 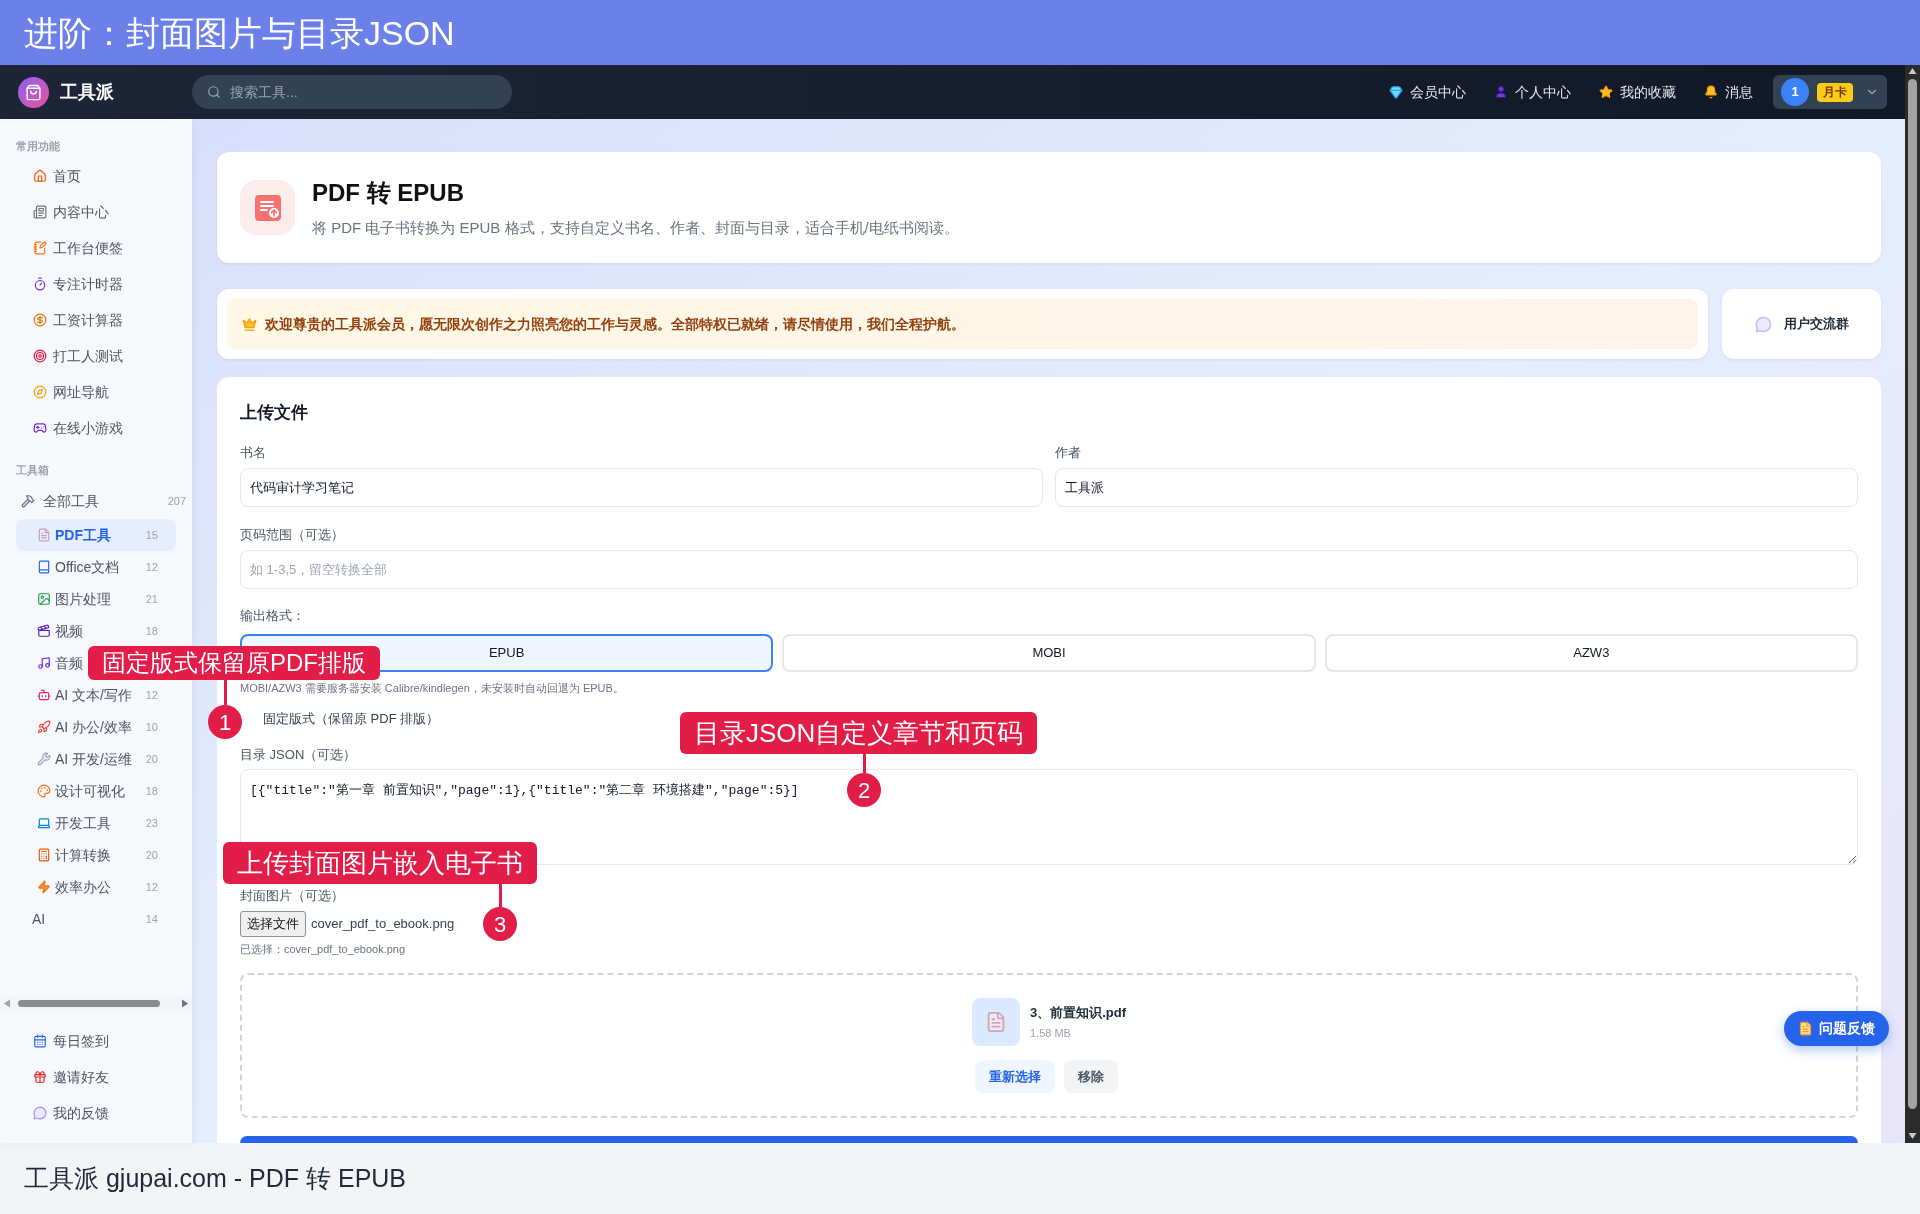 What do you see at coordinates (215, 1178) in the screenshot?
I see `caption-text: 工具派 gjupai.com - PDF 转 EPUB` at bounding box center [215, 1178].